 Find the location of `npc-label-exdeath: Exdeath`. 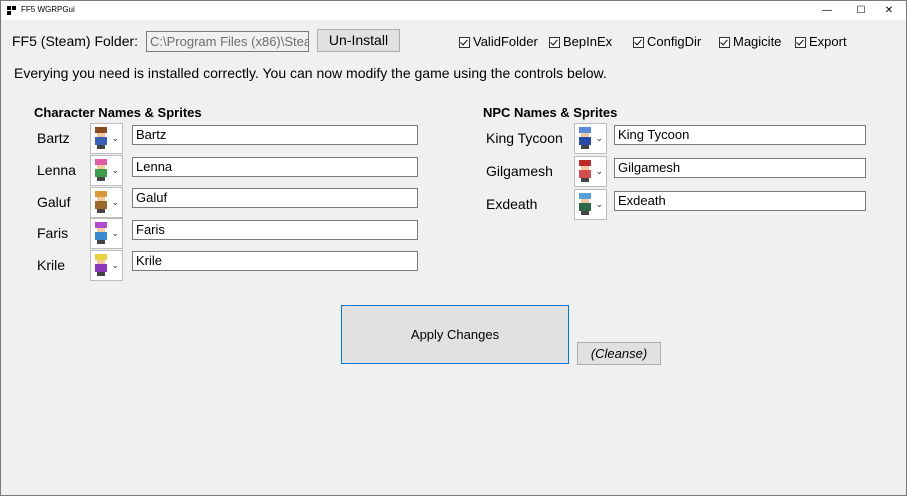

npc-label-exdeath: Exdeath is located at coordinates (512, 204).